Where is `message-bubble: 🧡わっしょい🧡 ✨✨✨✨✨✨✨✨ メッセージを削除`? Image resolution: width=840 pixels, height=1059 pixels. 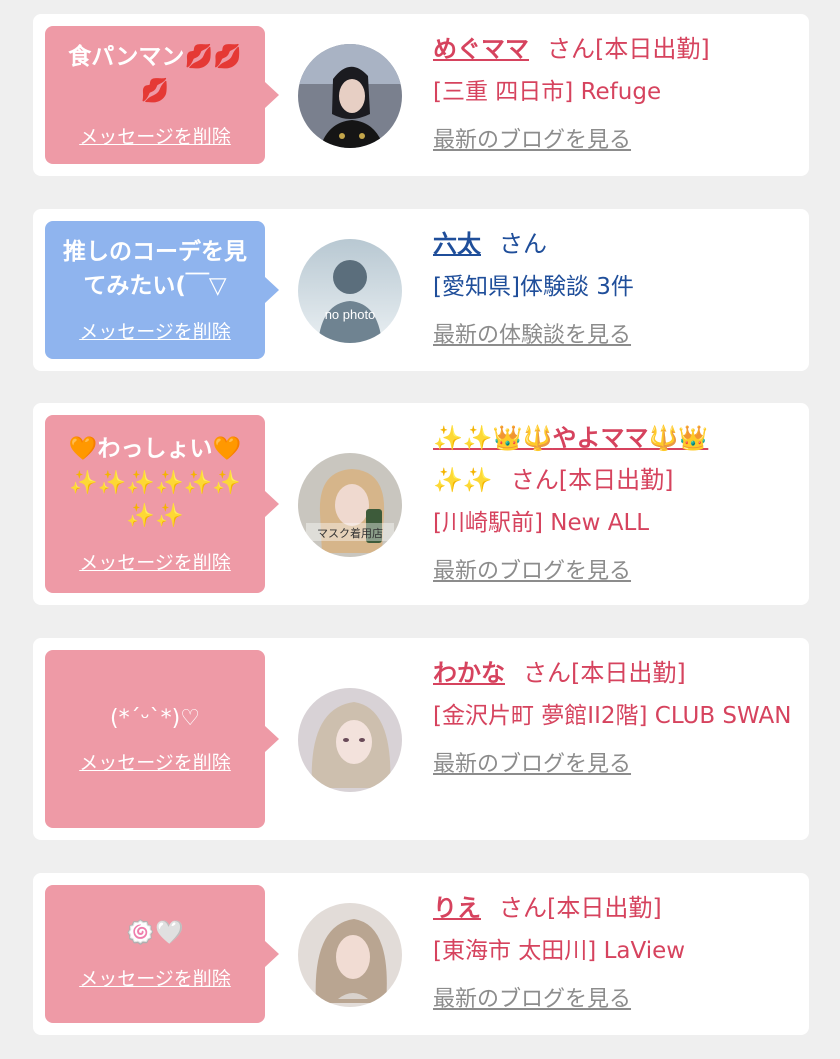 message-bubble: 🧡わっしょい🧡 ✨✨✨✨✨✨✨✨ メッセージを削除 is located at coordinates (162, 504).